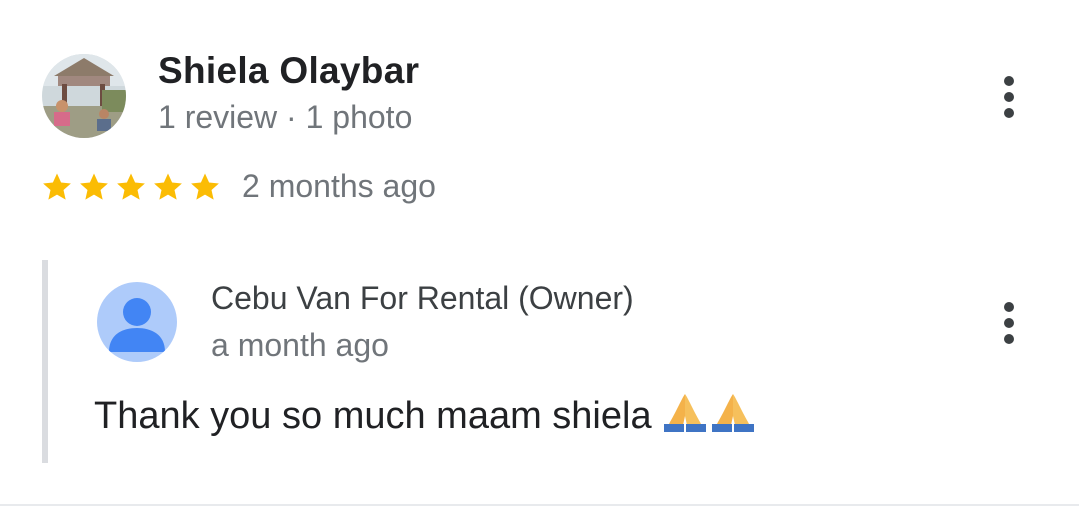 The width and height of the screenshot is (1079, 506). Describe the element at coordinates (339, 186) in the screenshot. I see `review-date: 2 months ago` at that location.